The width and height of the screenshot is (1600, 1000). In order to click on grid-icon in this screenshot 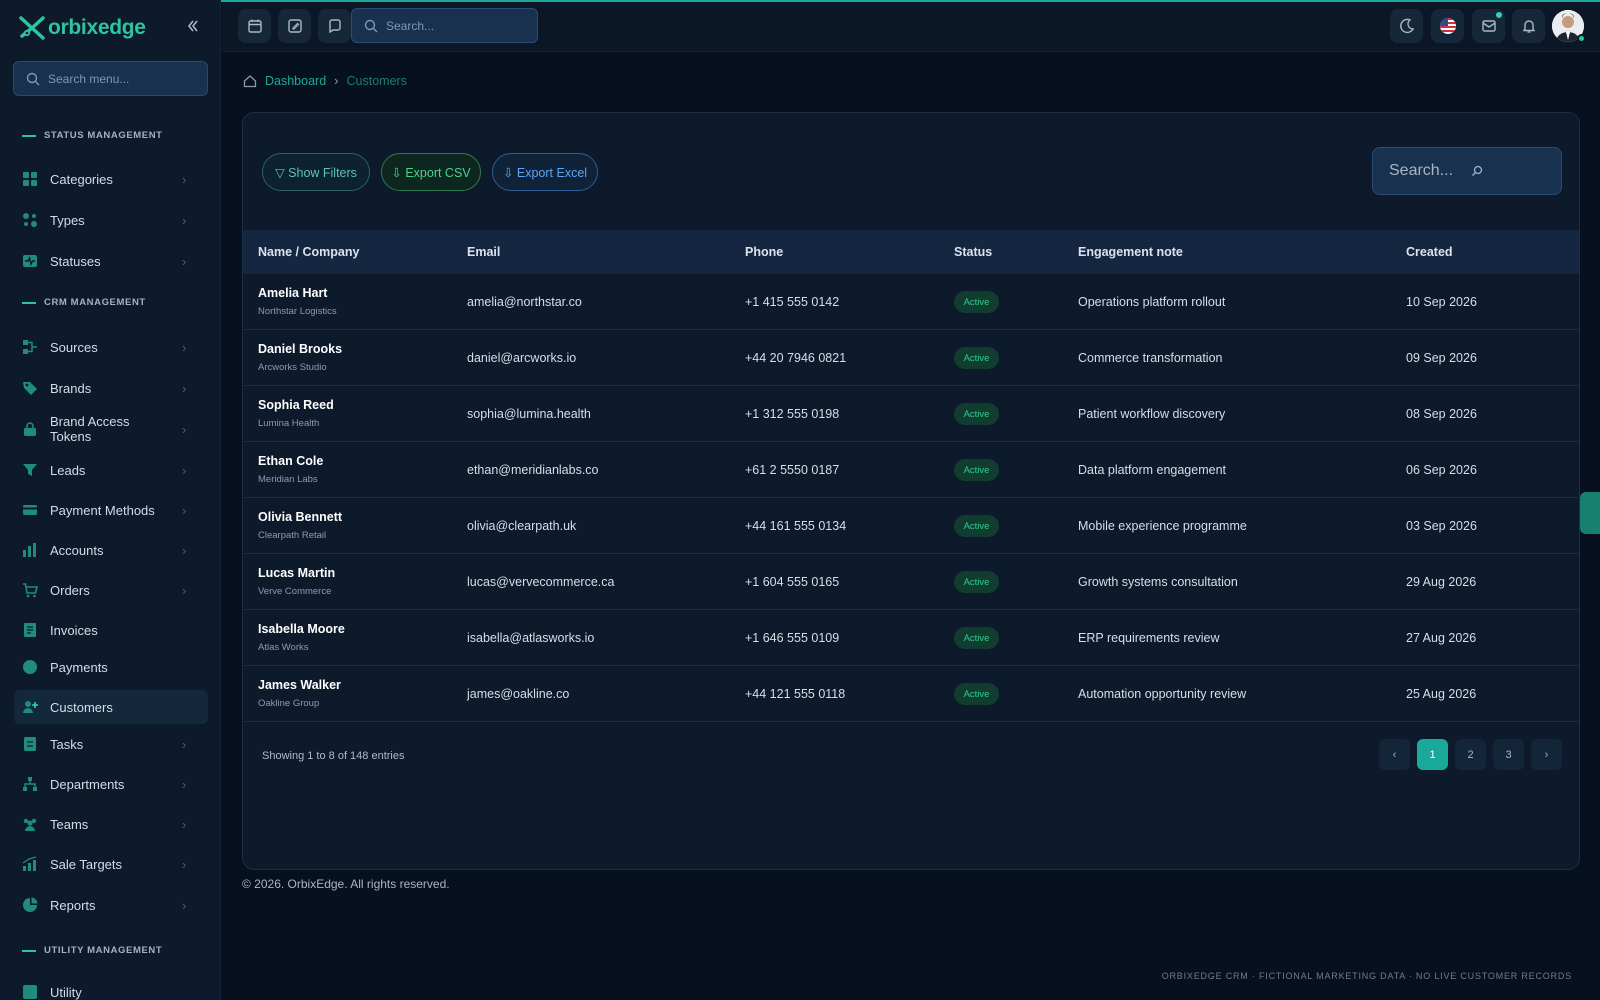, I will do `click(30, 179)`.